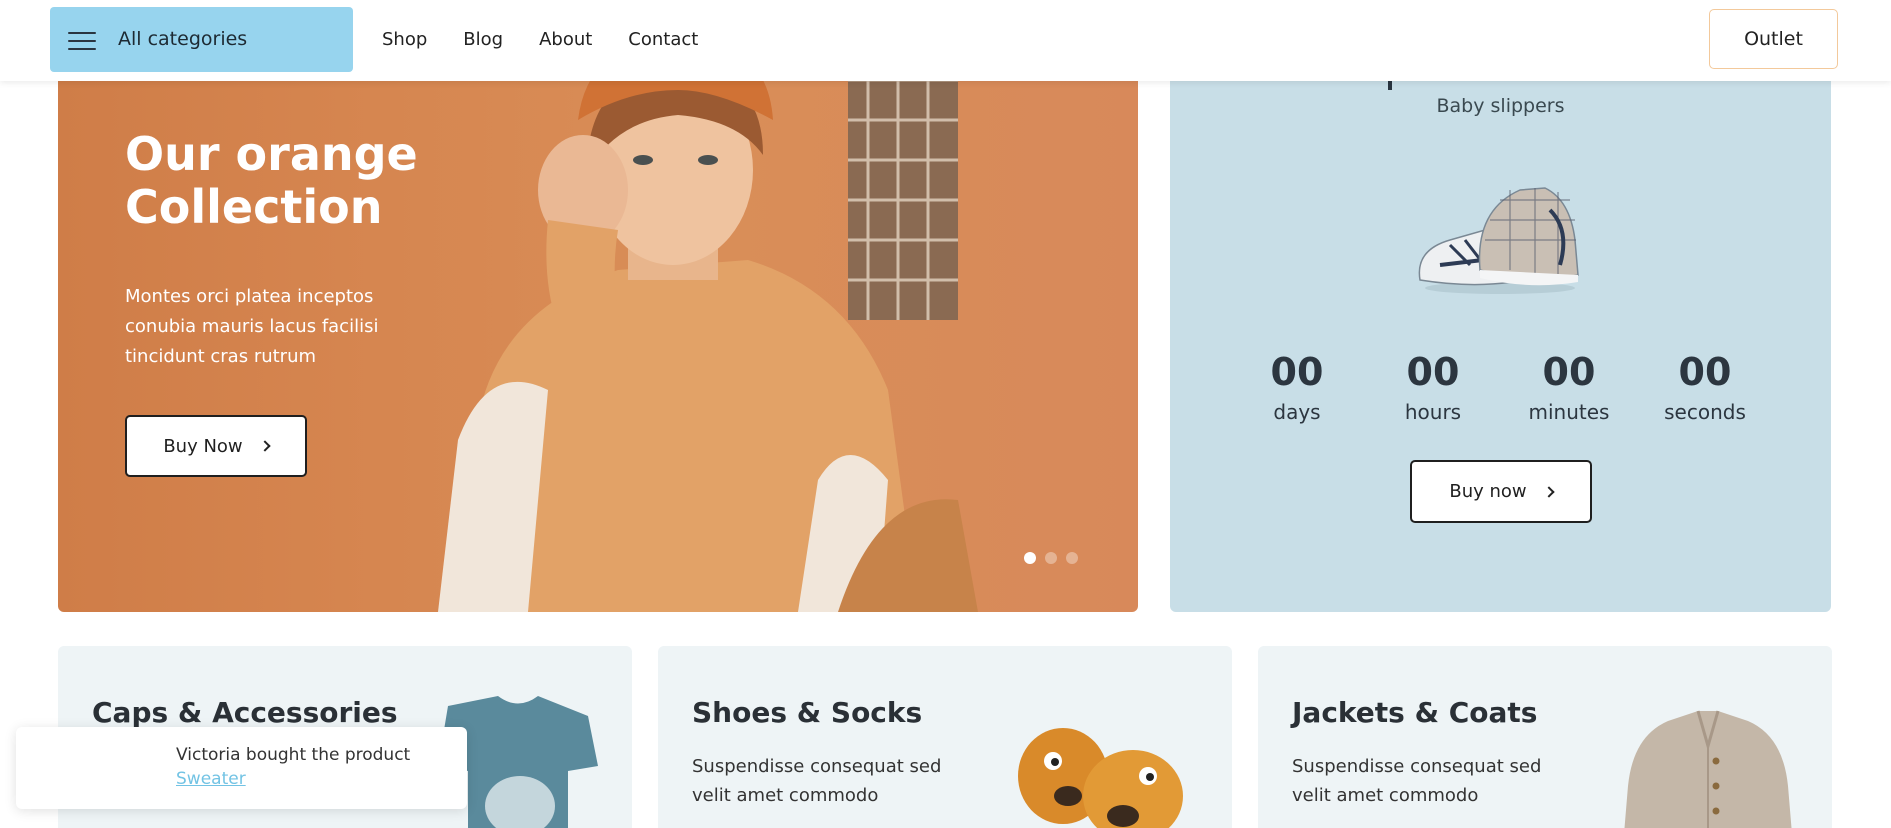 This screenshot has width=1891, height=828. Describe the element at coordinates (807, 712) in the screenshot. I see `category-card-title: Shoes & Socks` at that location.